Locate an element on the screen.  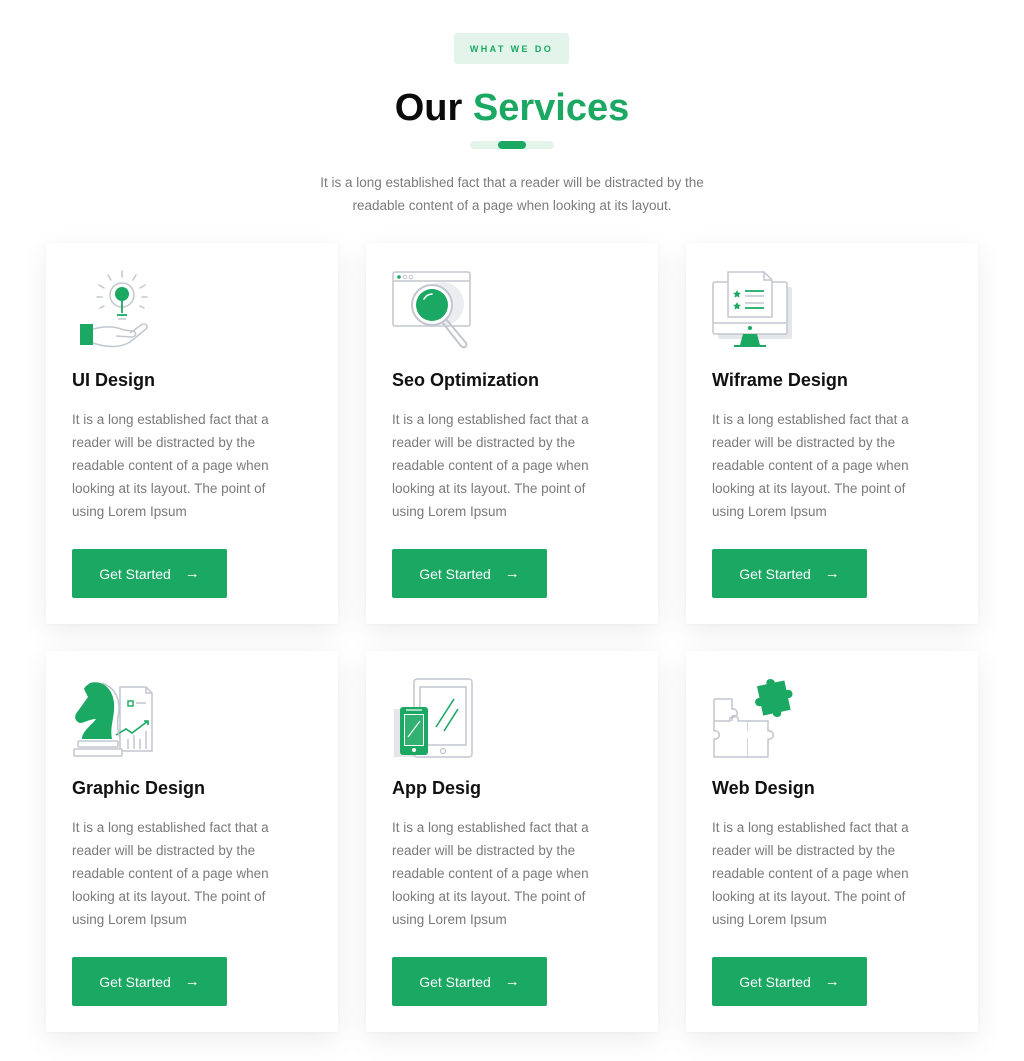
service-title: UI Design is located at coordinates (114, 380).